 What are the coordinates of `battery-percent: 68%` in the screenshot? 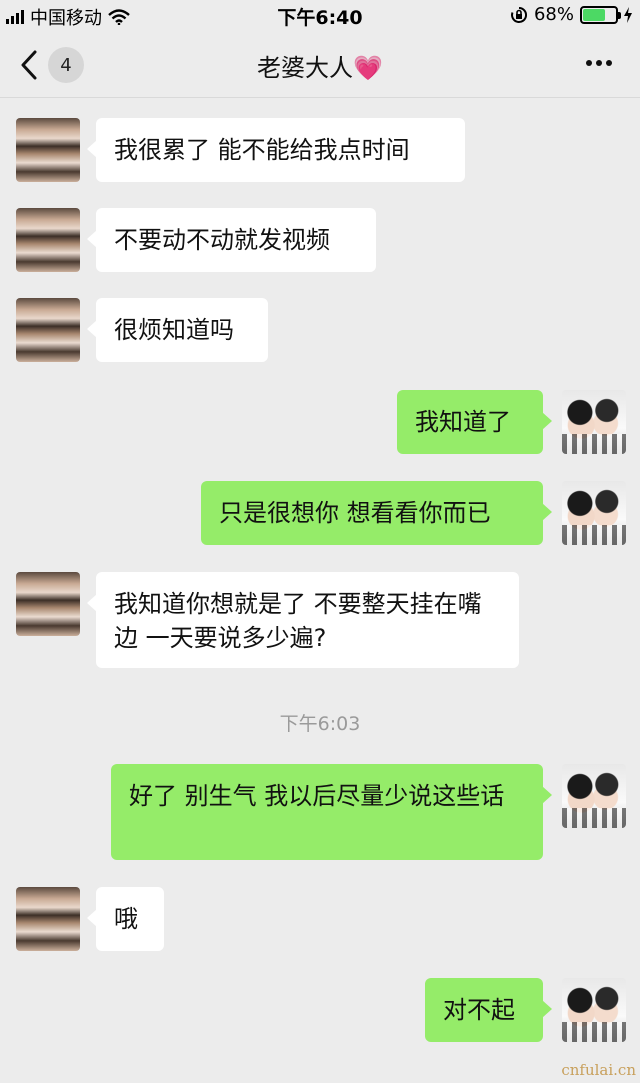 It's located at (553, 14).